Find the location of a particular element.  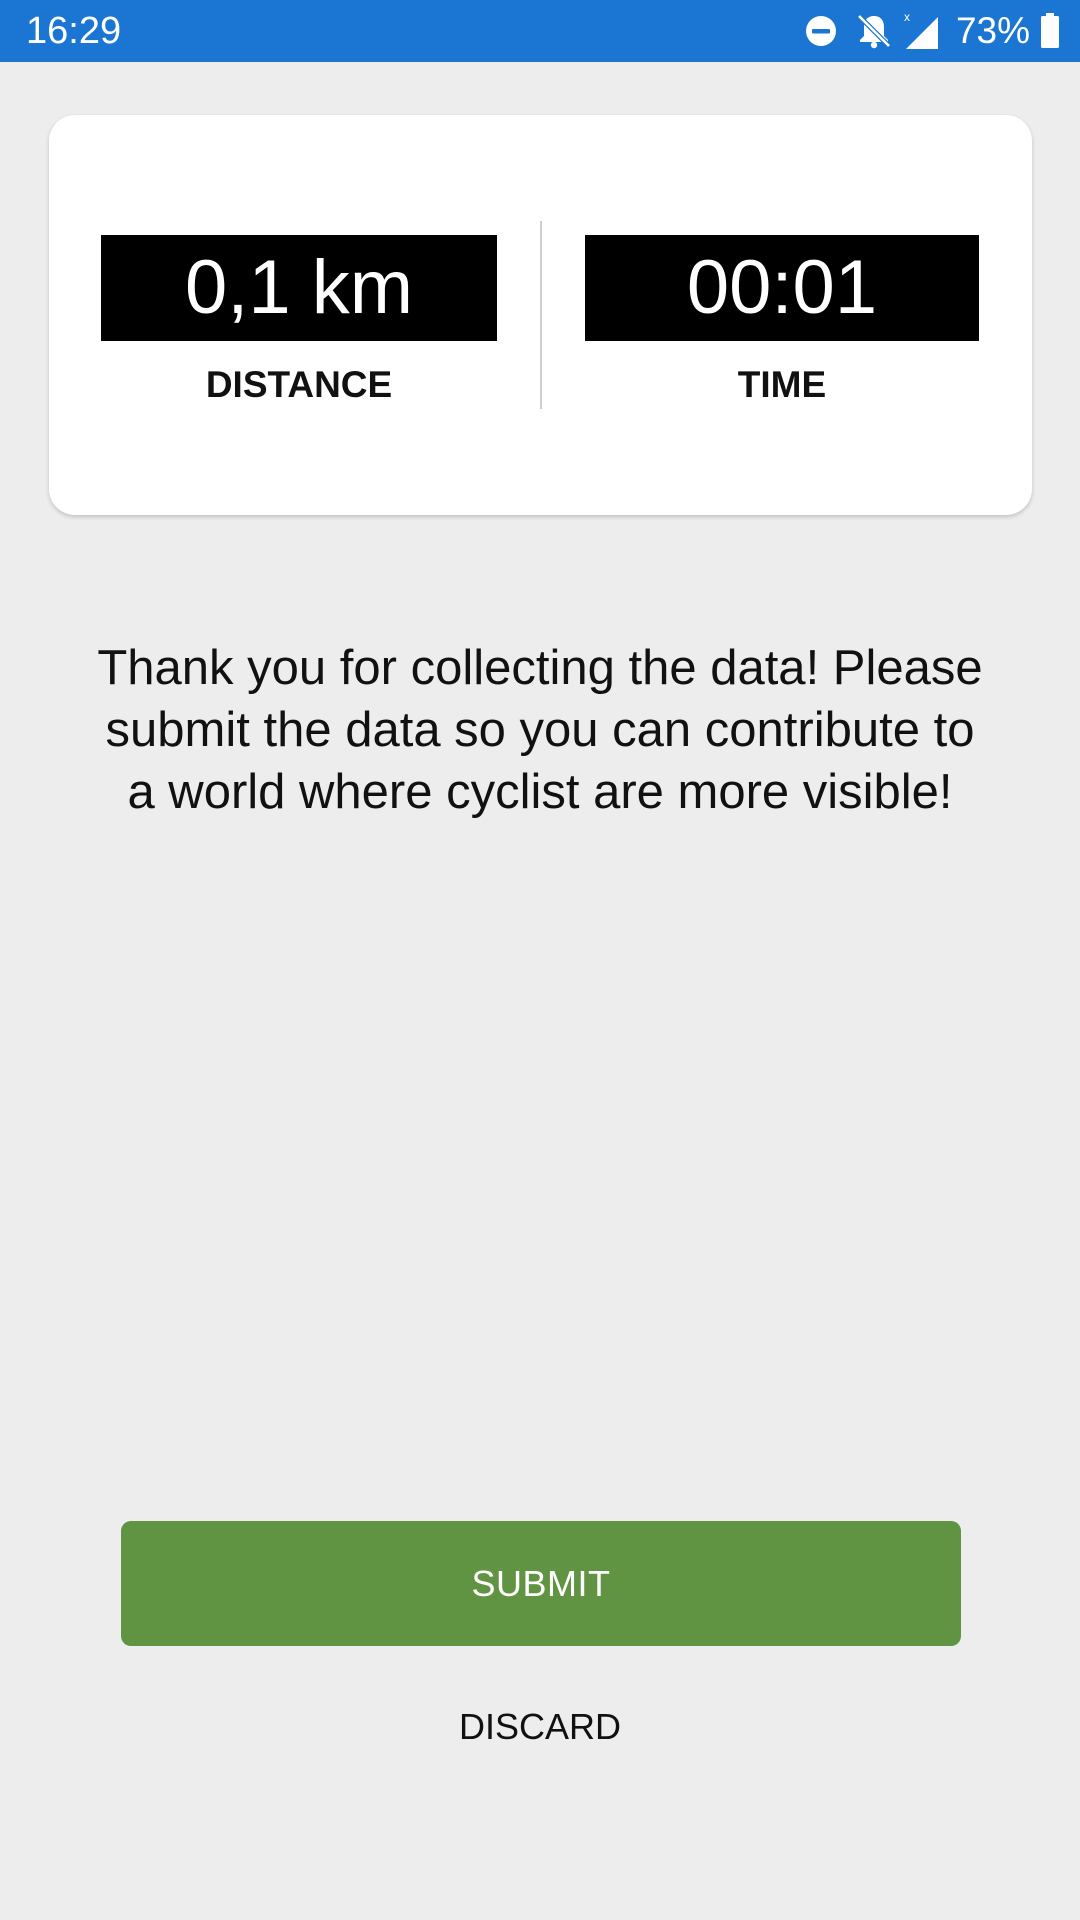

status-bar: 16:29 x 73% is located at coordinates (540, 31).